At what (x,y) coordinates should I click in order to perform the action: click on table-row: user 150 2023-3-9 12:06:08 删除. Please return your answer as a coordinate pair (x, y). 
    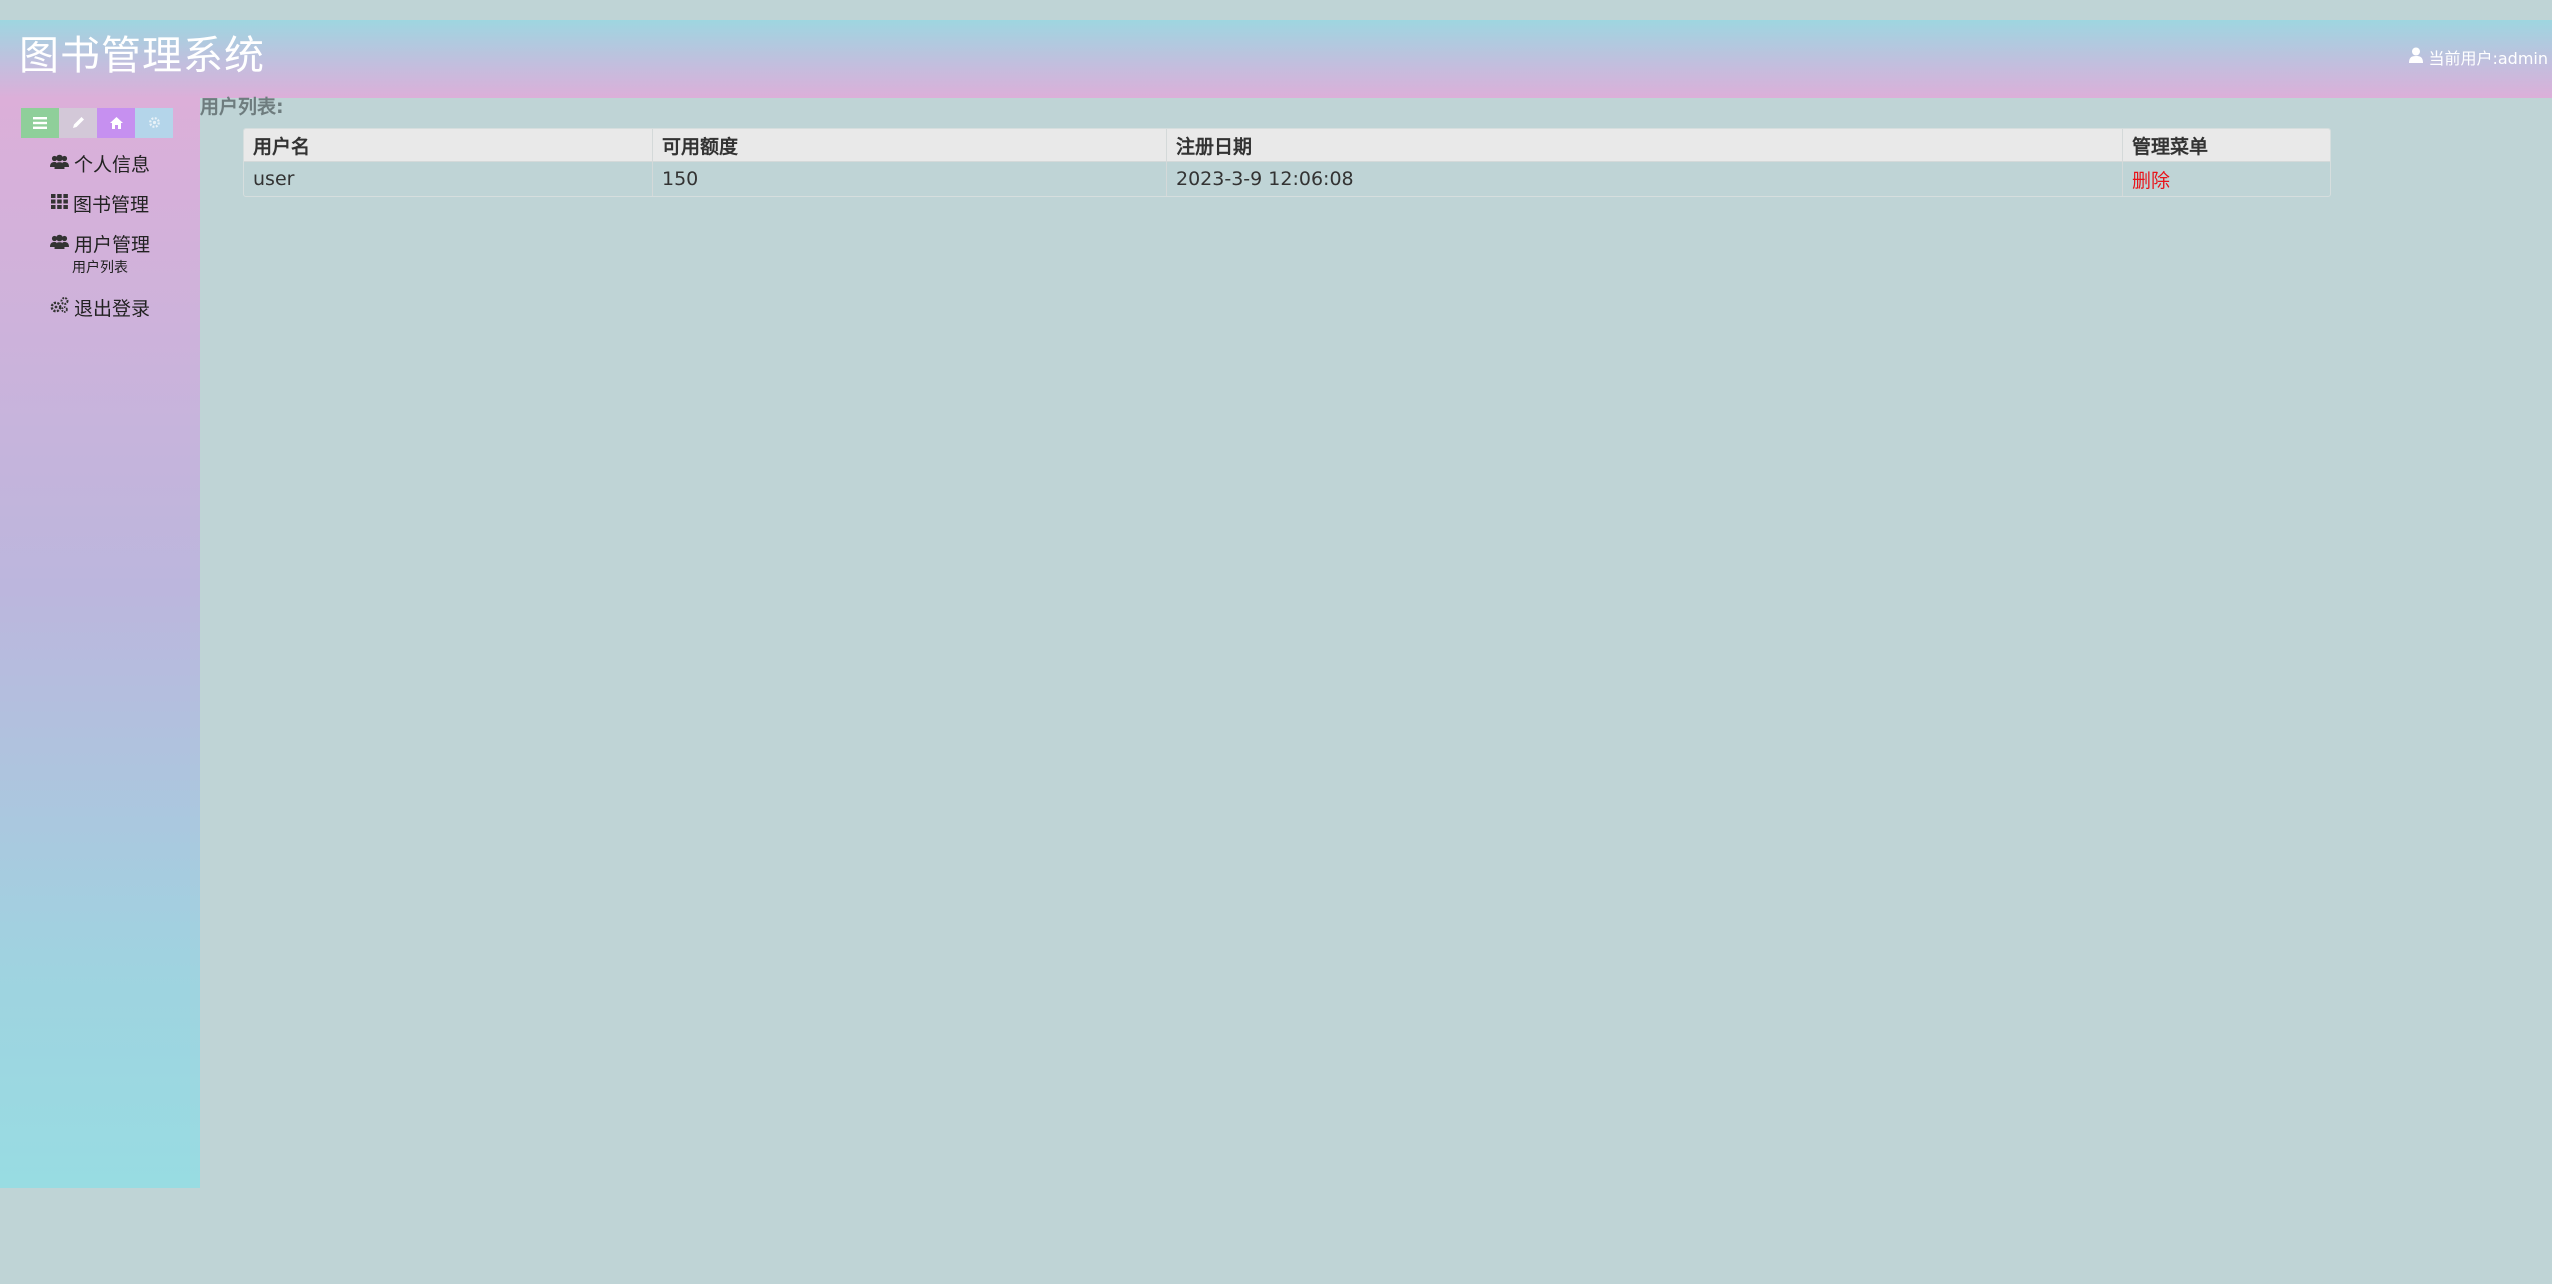
    Looking at the image, I should click on (1287, 178).